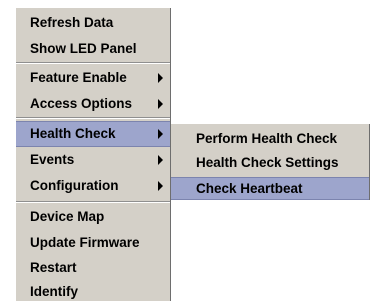  I want to click on menu-item-events: Events, so click(93, 160).